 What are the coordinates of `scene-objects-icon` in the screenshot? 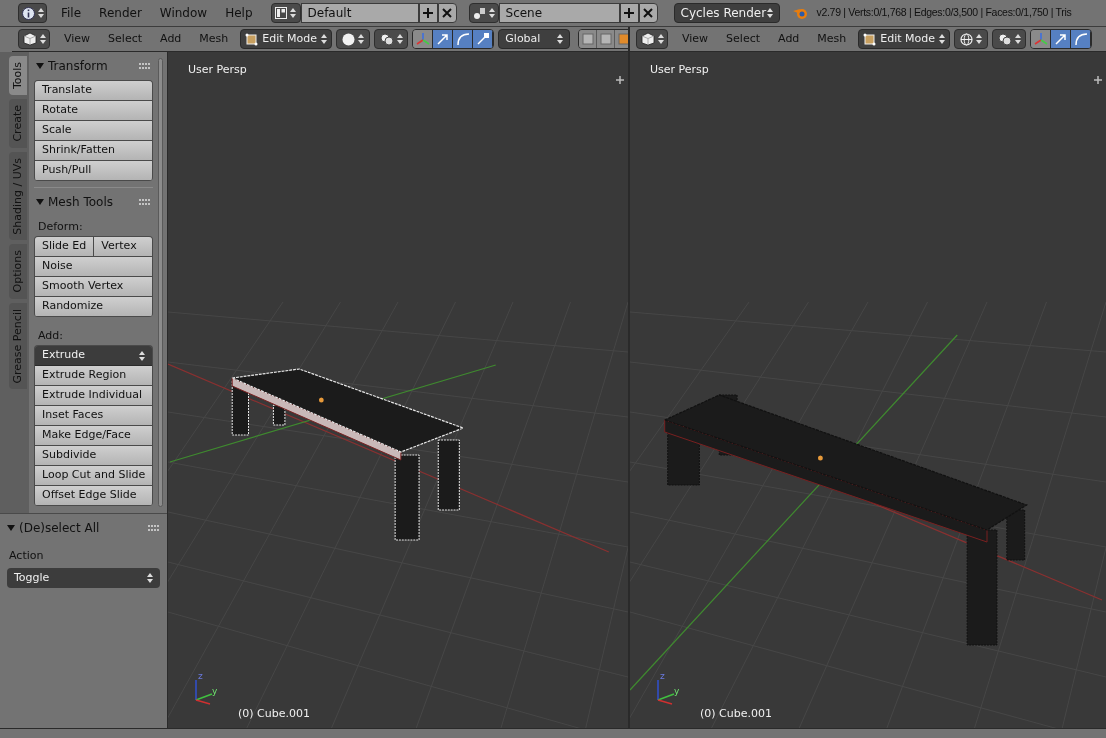 It's located at (479, 13).